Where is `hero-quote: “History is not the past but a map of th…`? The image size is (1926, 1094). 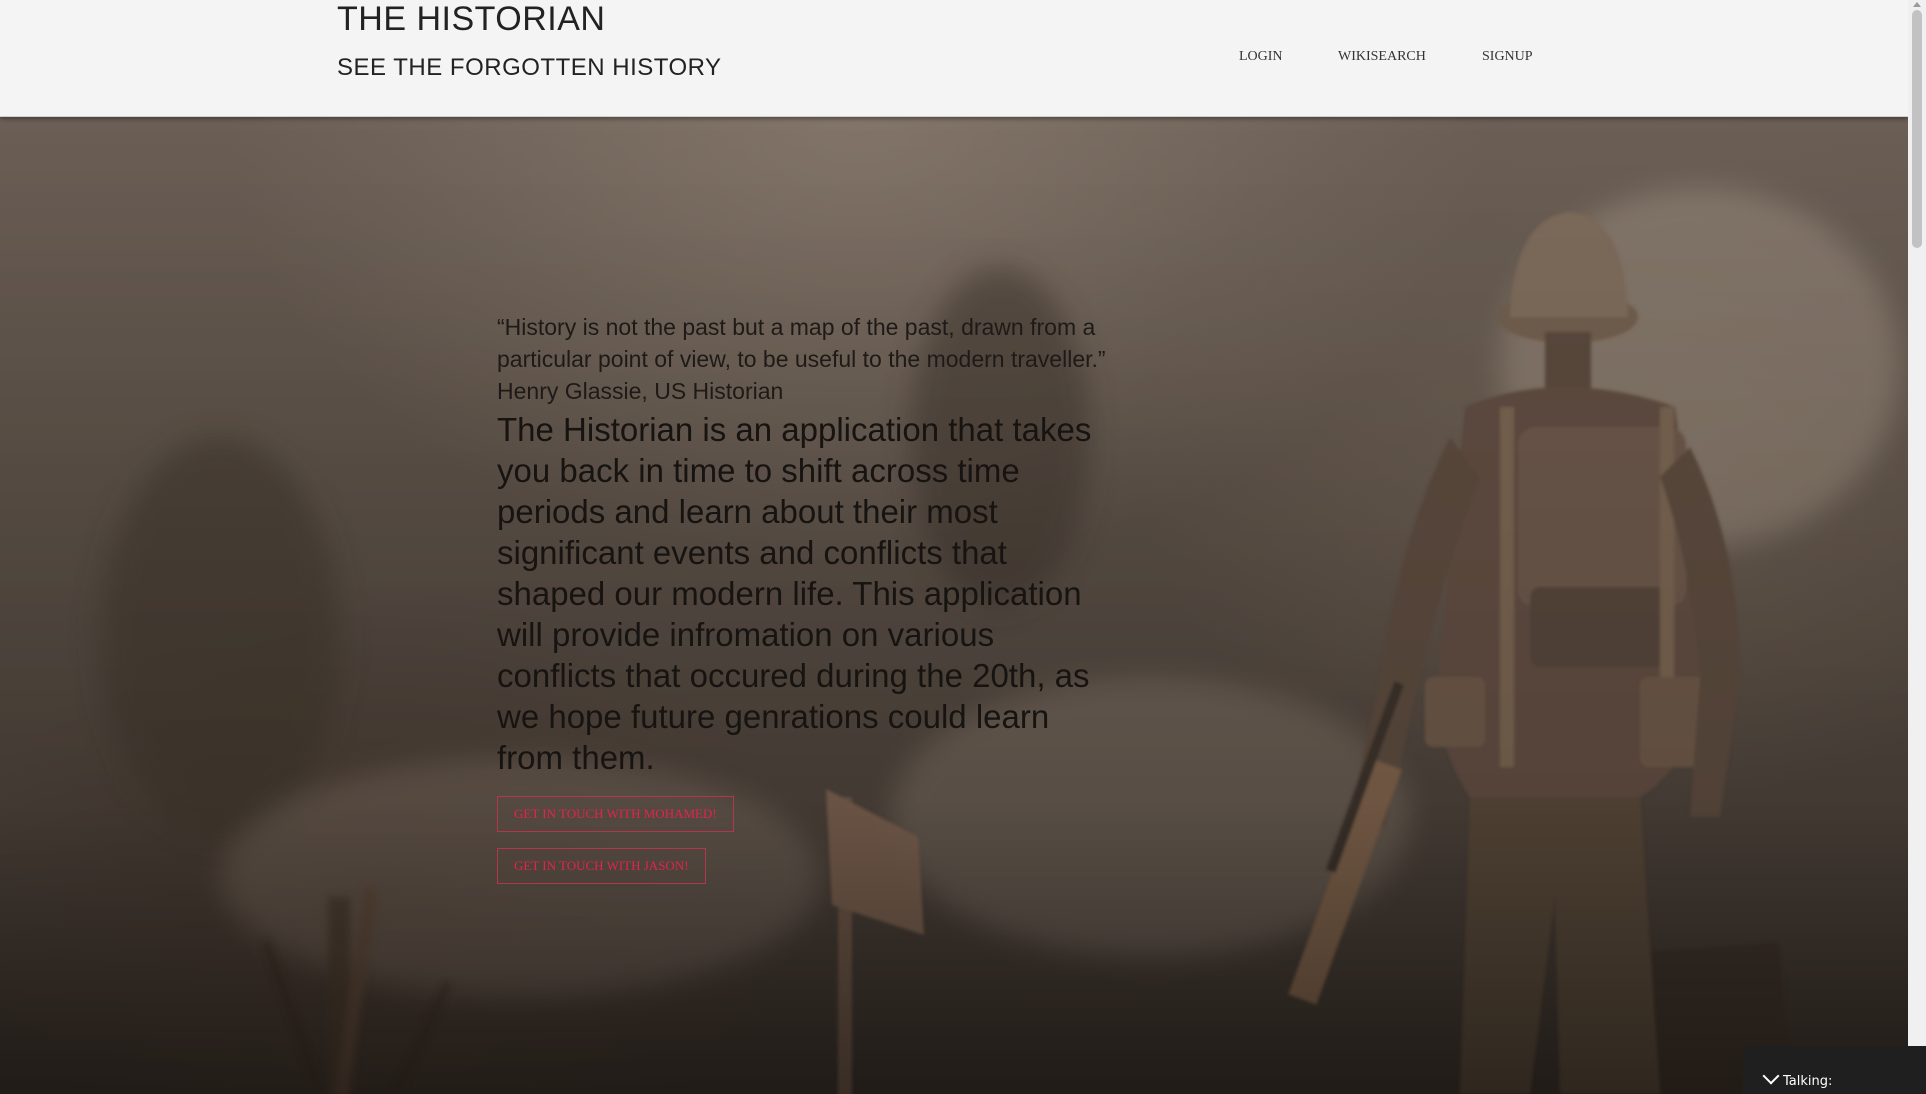 hero-quote: “History is not the past but a map of th… is located at coordinates (801, 359).